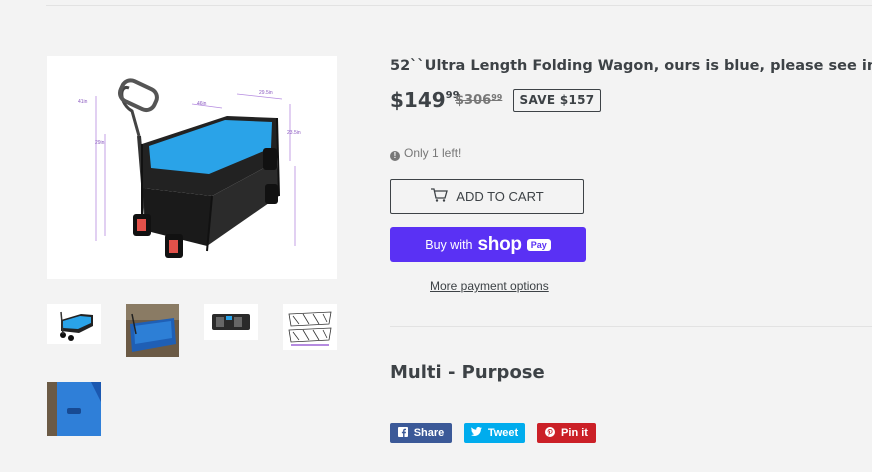  I want to click on save-badge: SAVE $157, so click(557, 100).